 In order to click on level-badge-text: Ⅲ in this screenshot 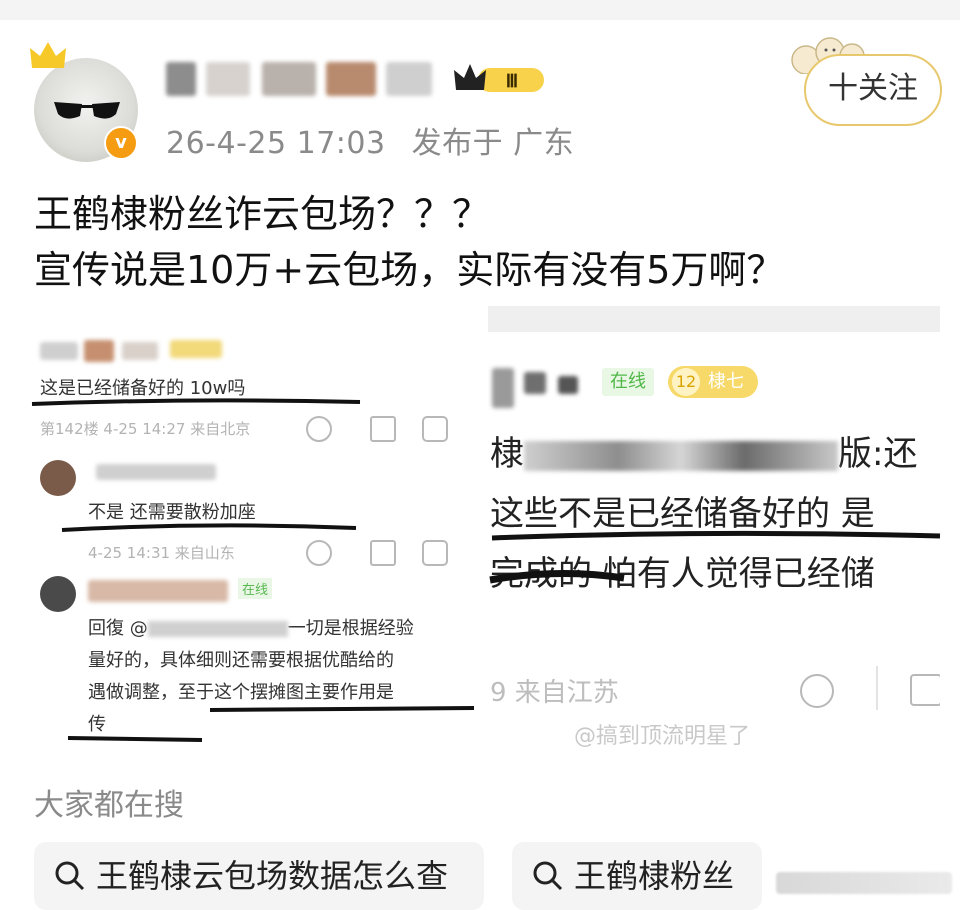, I will do `click(512, 81)`.